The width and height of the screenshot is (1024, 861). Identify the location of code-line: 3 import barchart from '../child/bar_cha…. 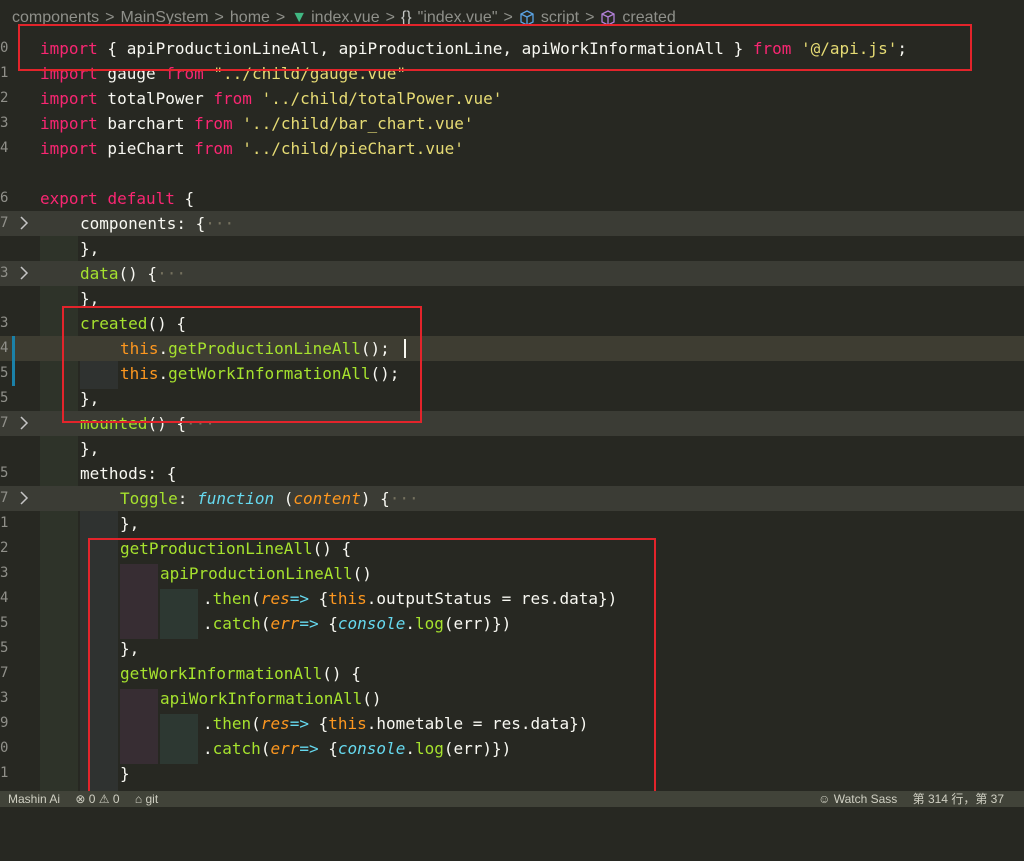
(512, 123).